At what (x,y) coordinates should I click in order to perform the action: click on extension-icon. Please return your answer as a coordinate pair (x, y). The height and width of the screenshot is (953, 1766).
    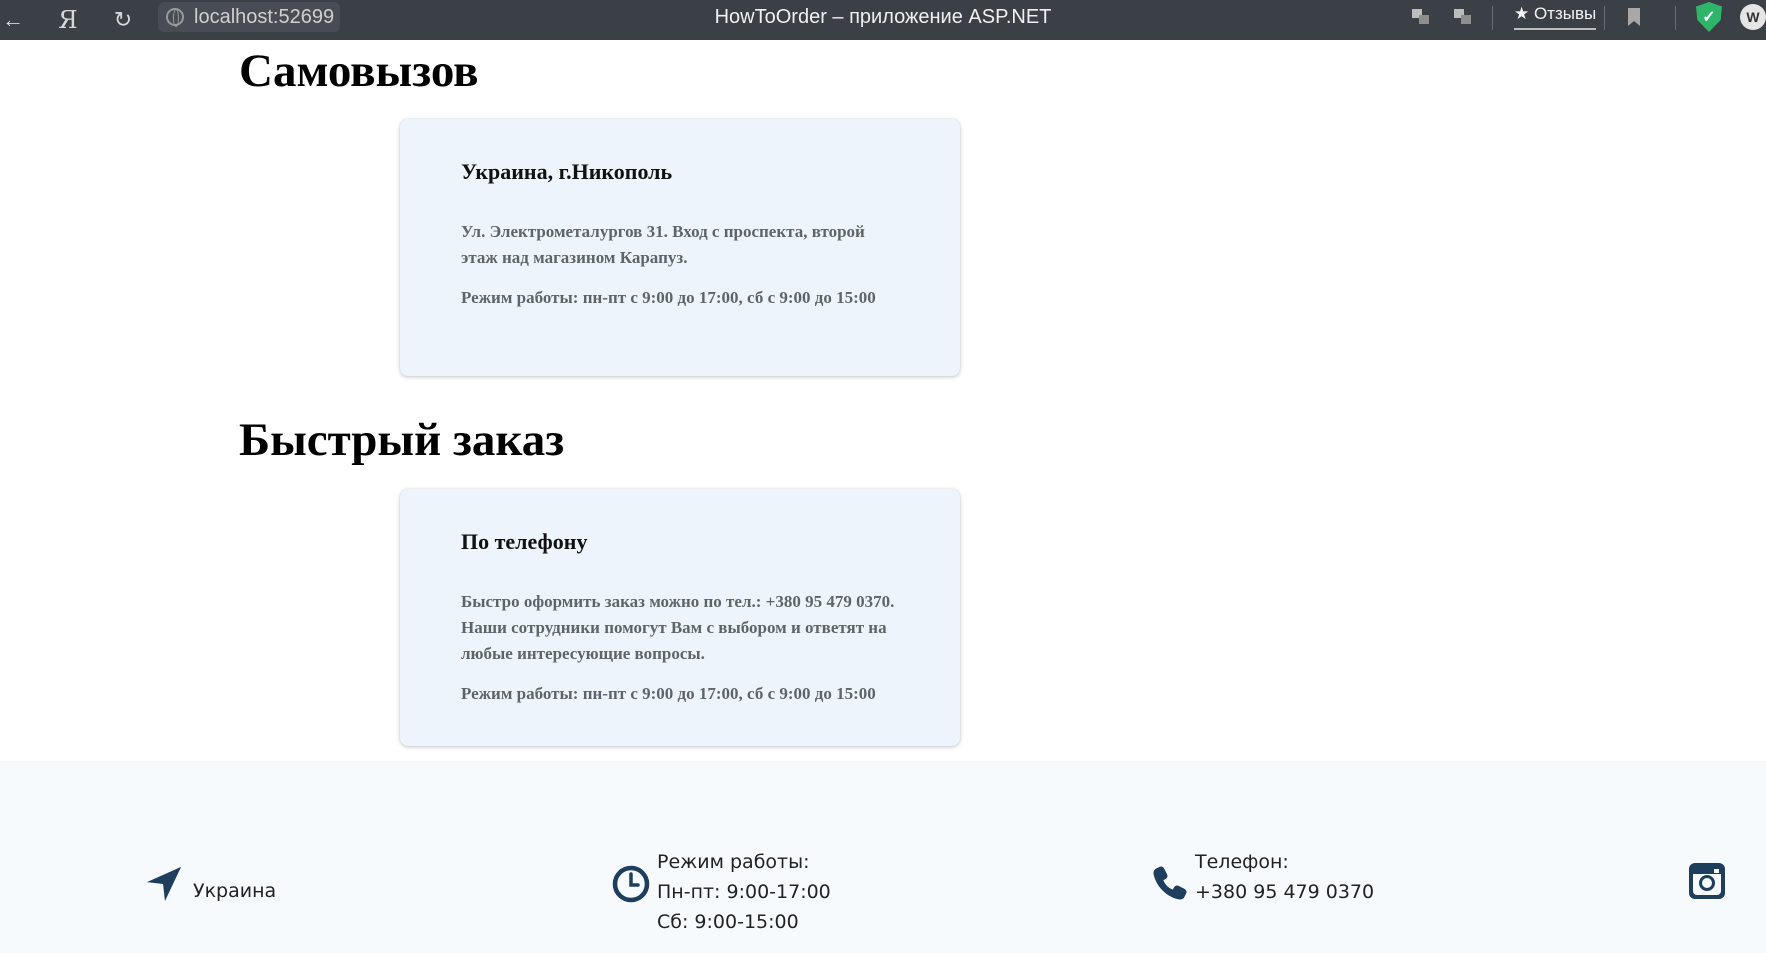
    Looking at the image, I should click on (1463, 17).